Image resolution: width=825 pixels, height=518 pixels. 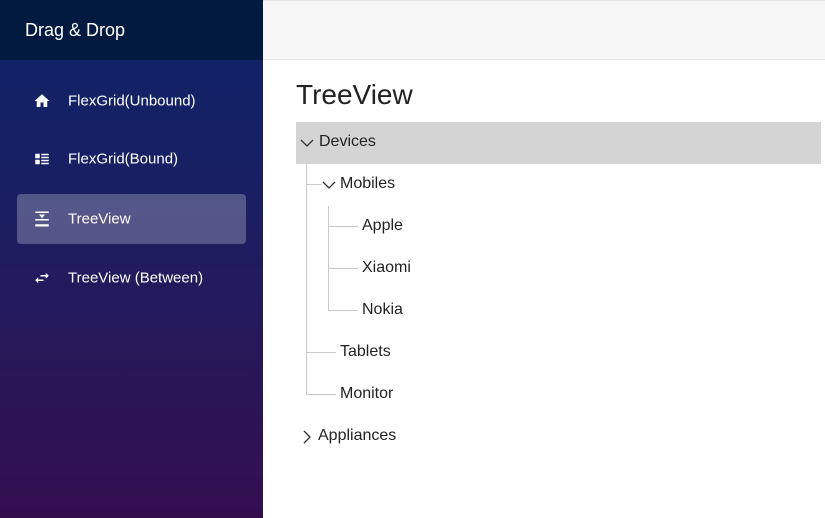 What do you see at coordinates (136, 278) in the screenshot?
I see `sidebar-item-label: TreeView (Between)` at bounding box center [136, 278].